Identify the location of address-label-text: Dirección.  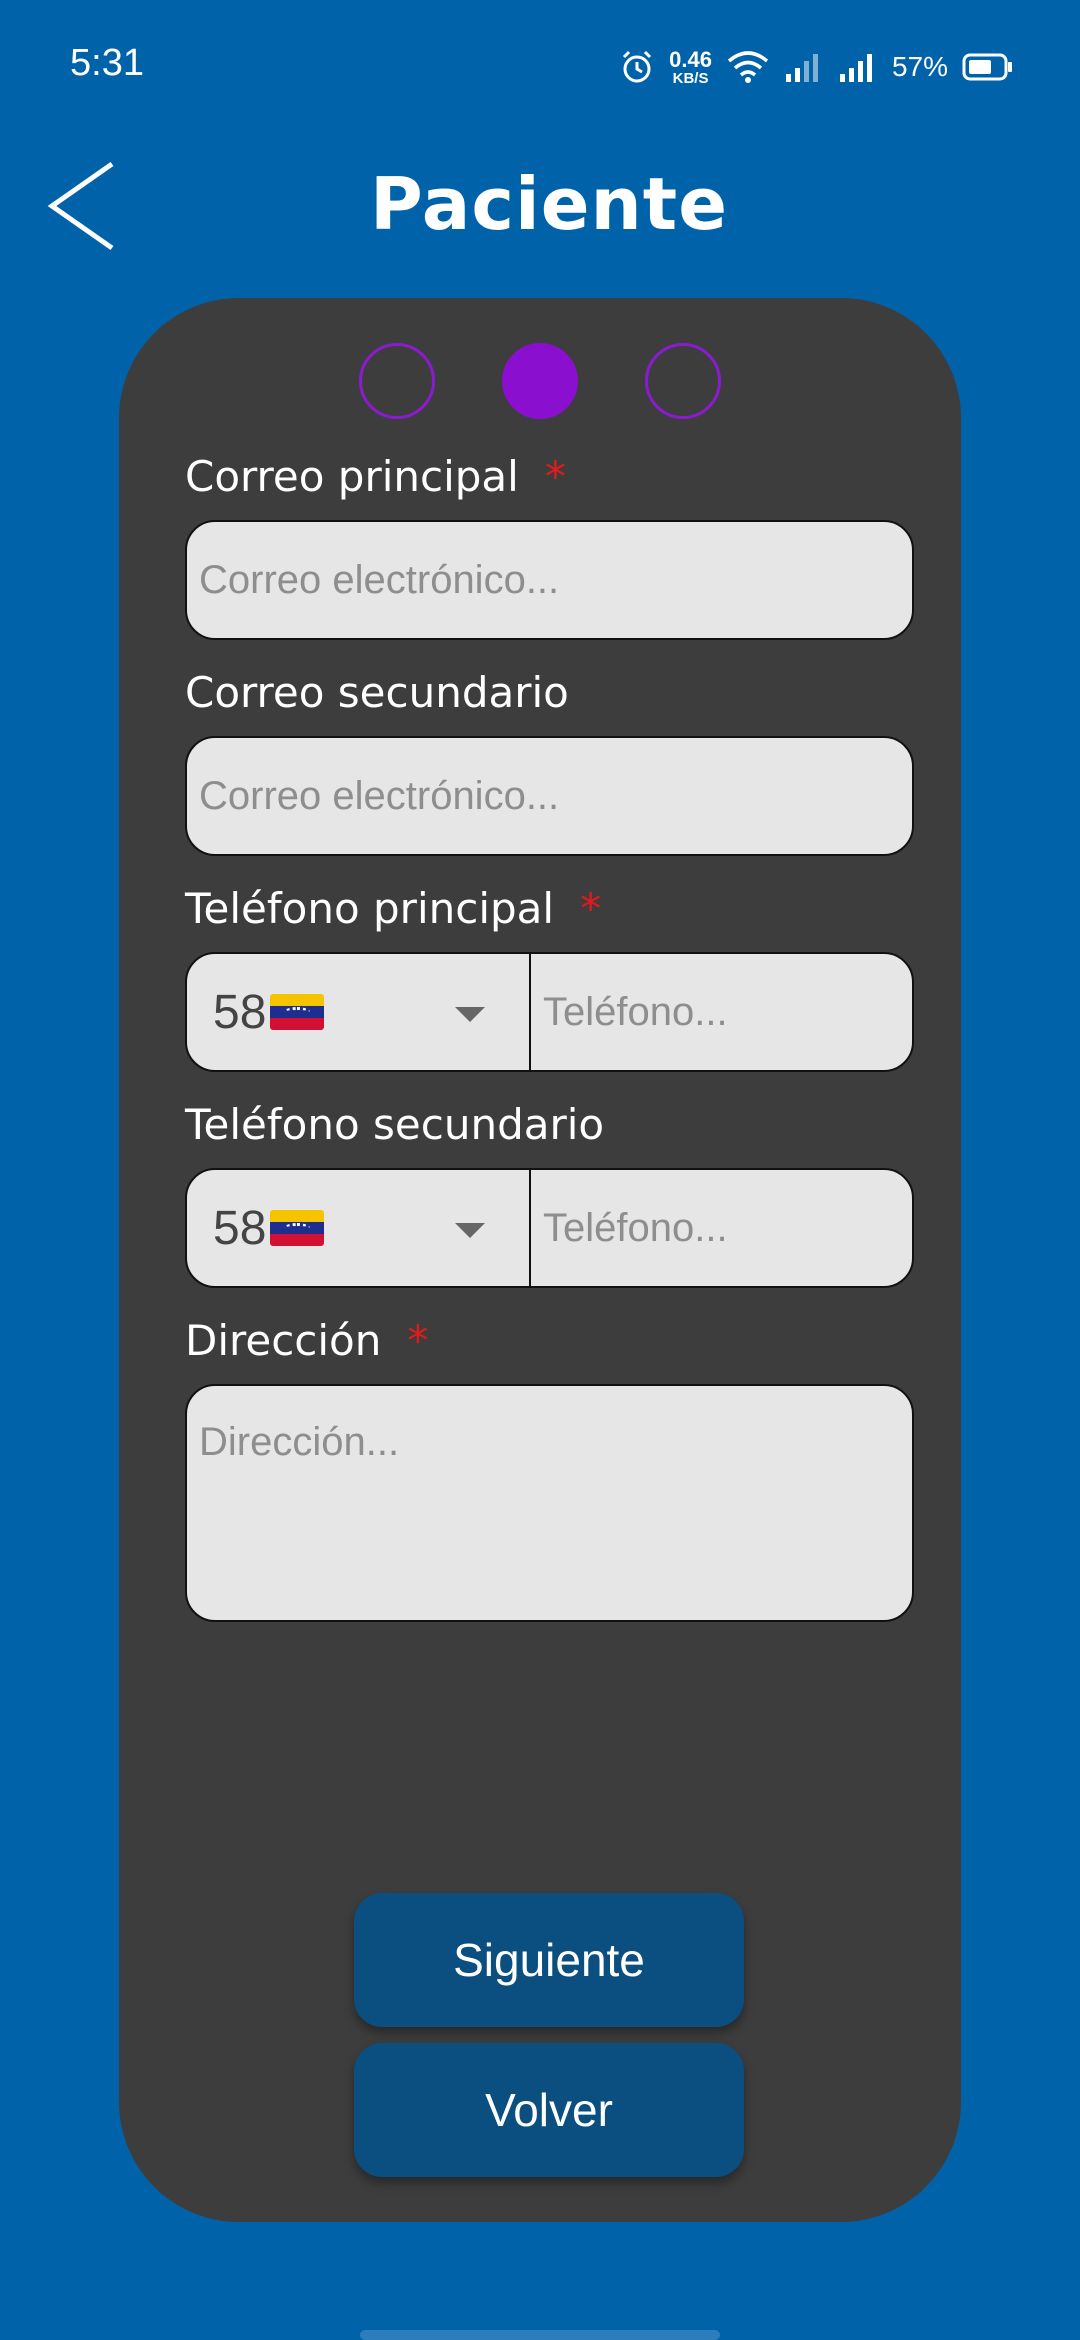
(283, 1340).